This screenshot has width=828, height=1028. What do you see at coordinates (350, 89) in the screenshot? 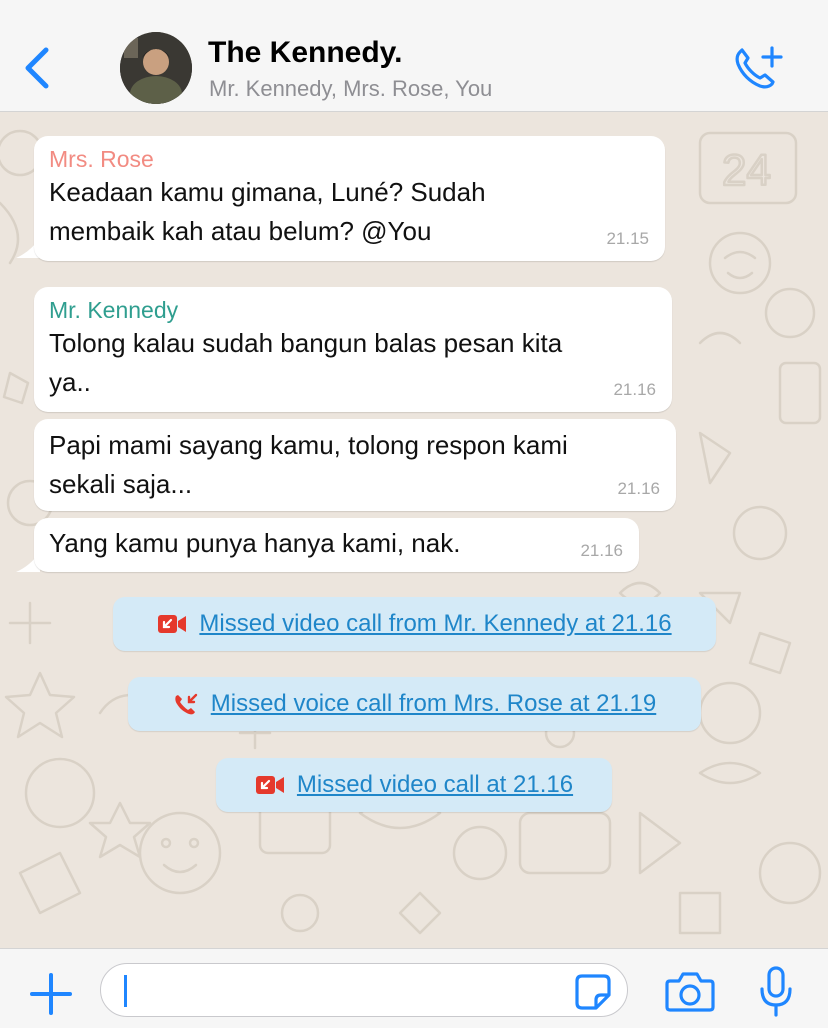
I see `chat-members: Mr. Kennedy, Mrs. Rose, You` at bounding box center [350, 89].